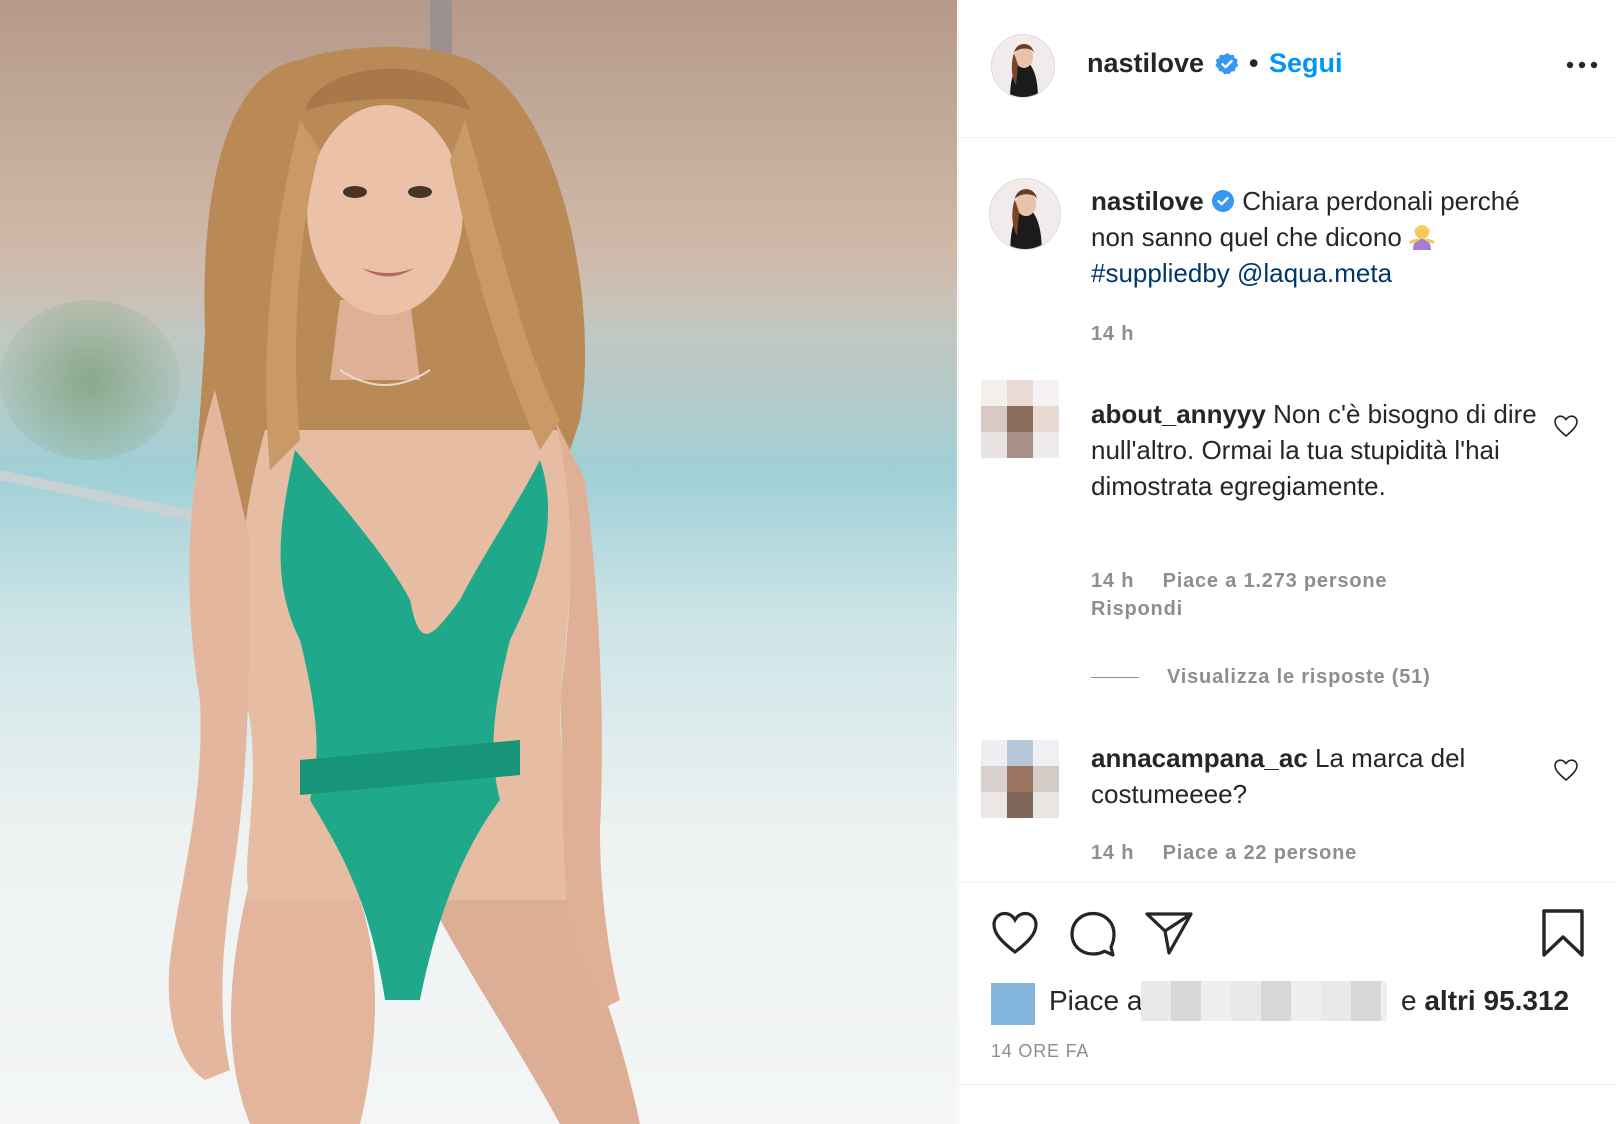 This screenshot has height=1124, width=1616. Describe the element at coordinates (1112, 334) in the screenshot. I see `caption-time: 14 h` at that location.